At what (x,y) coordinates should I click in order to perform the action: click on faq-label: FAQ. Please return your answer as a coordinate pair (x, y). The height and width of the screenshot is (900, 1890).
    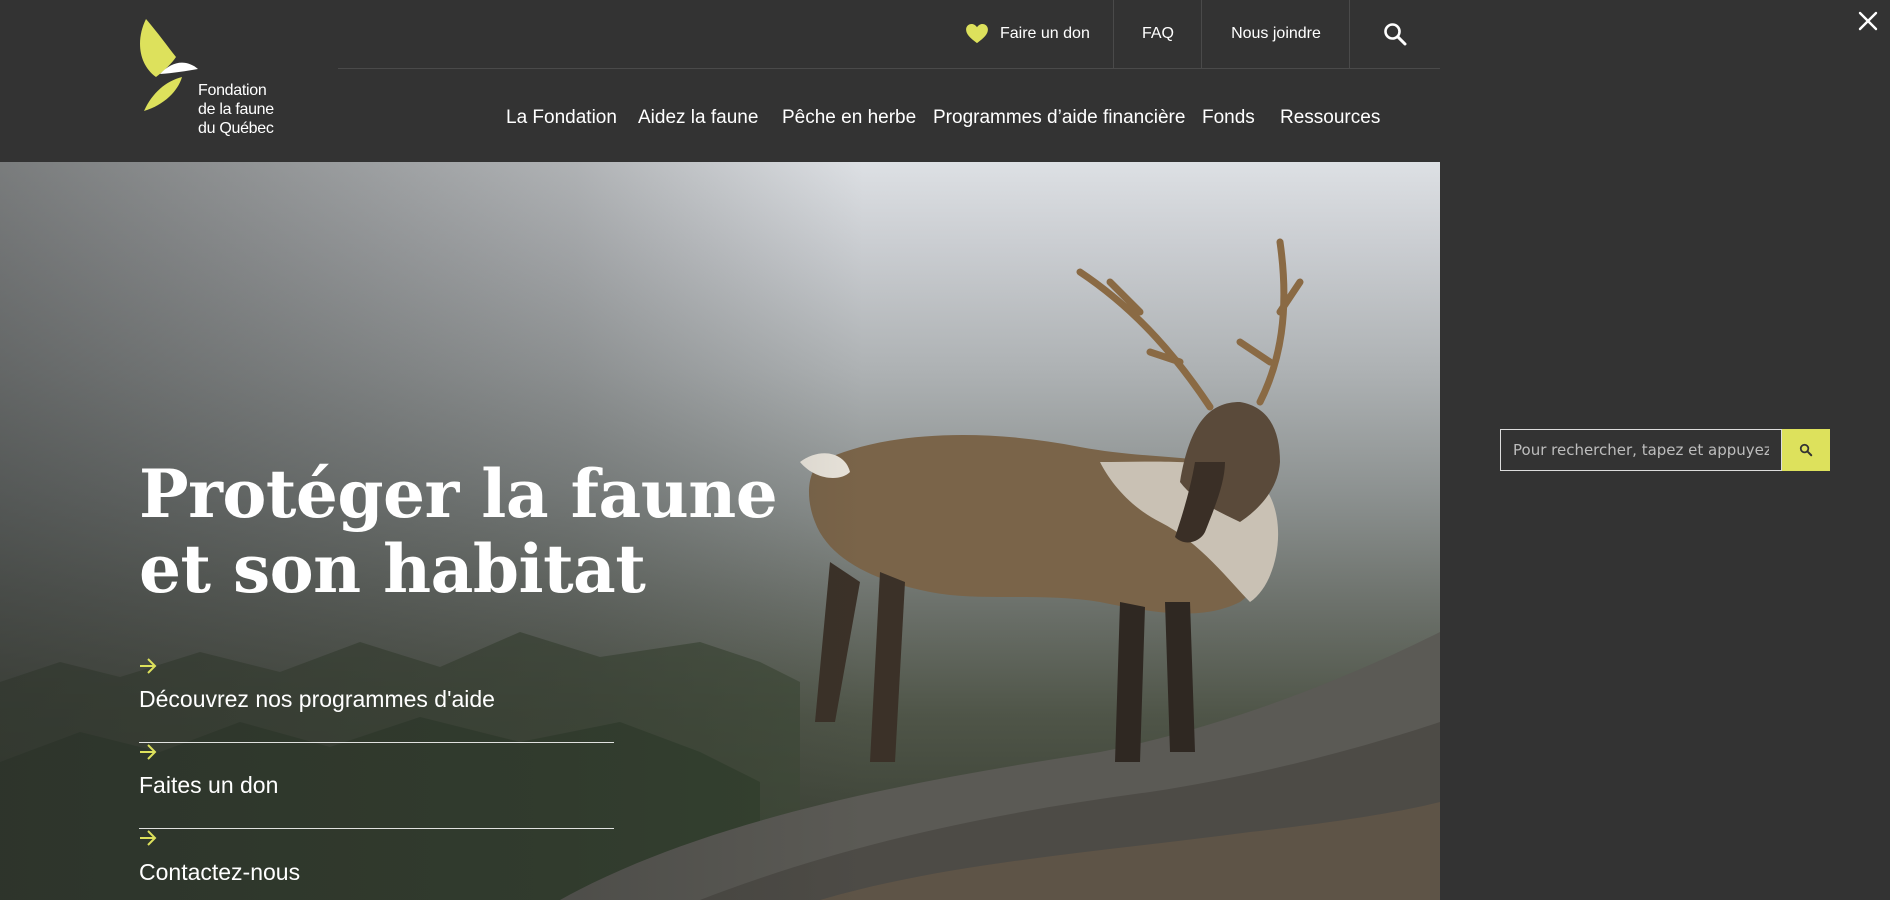
    Looking at the image, I should click on (1157, 33).